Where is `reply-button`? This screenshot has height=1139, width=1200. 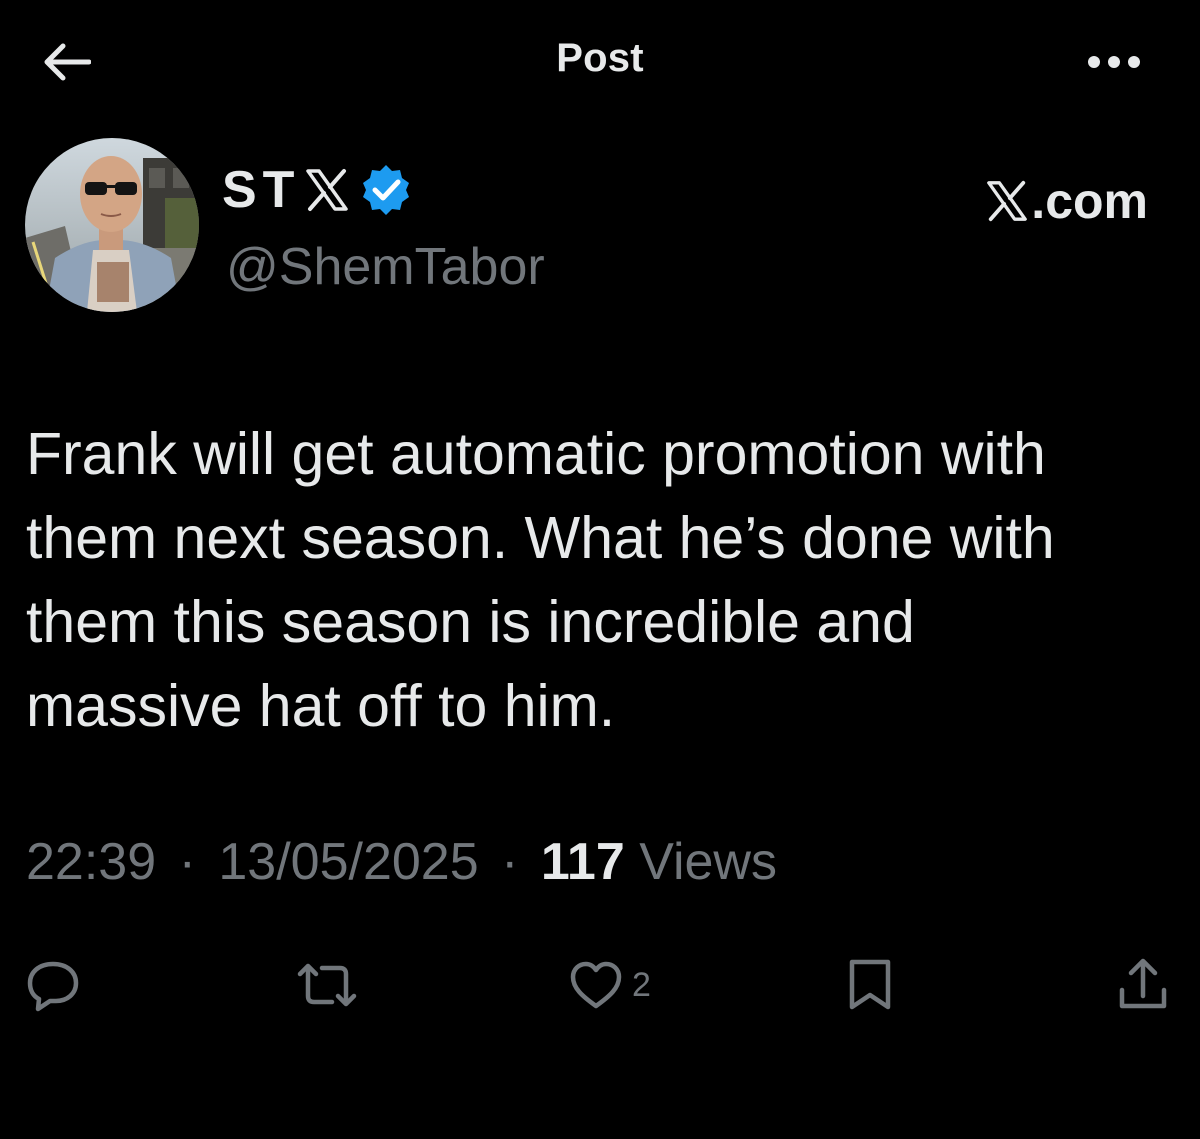
reply-button is located at coordinates (53, 985).